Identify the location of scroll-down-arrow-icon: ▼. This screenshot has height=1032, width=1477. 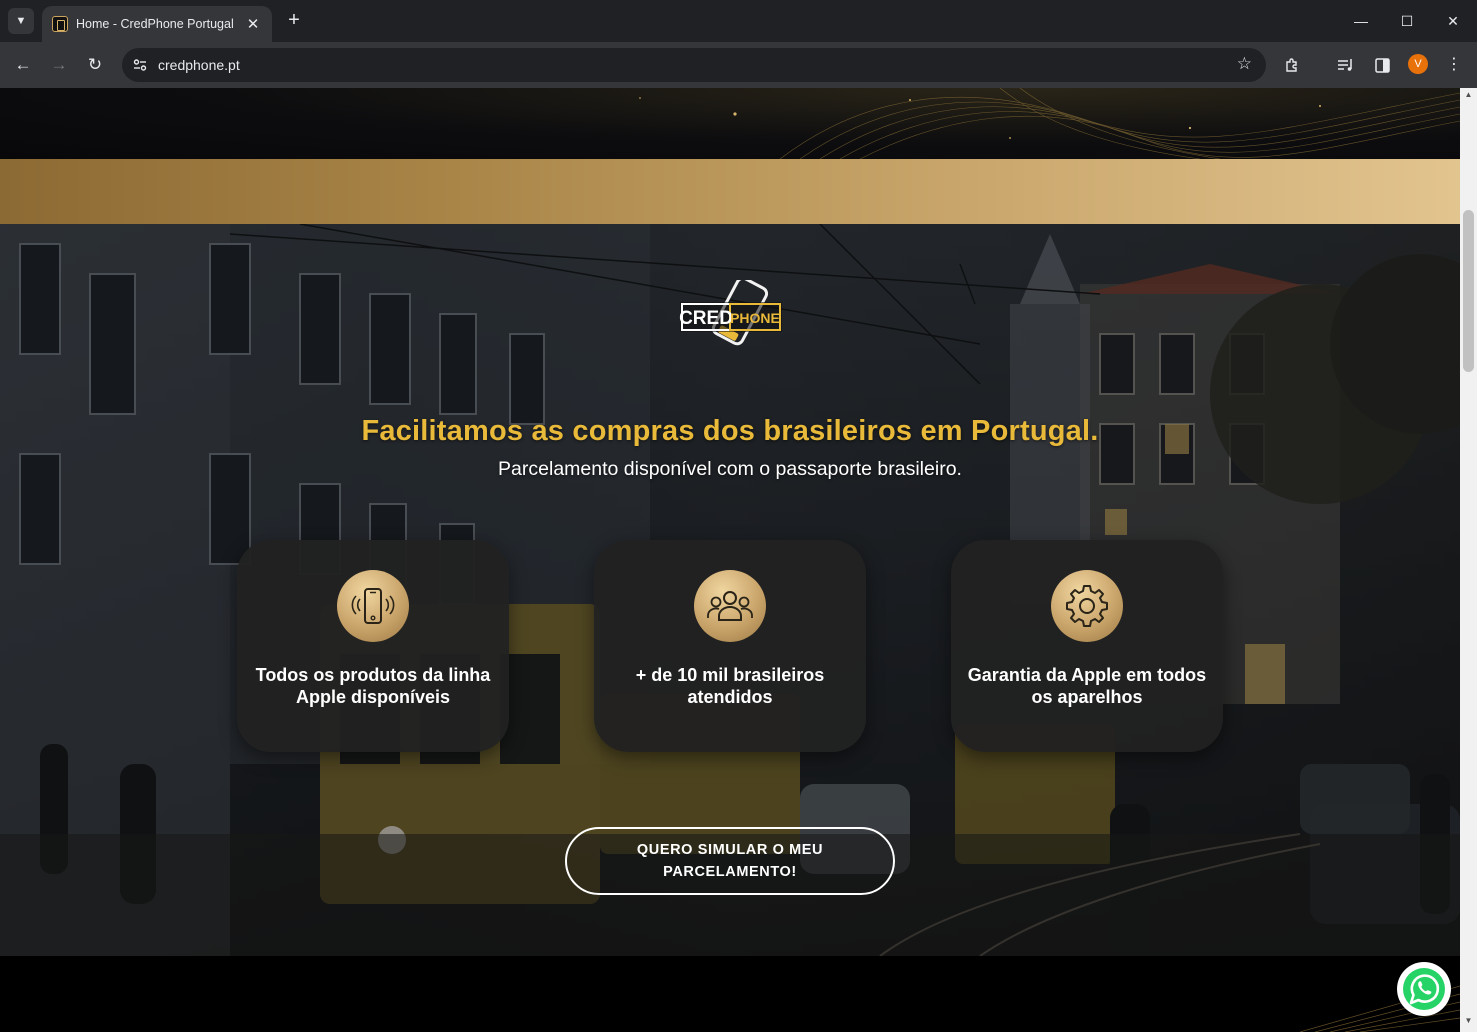
(1468, 1023).